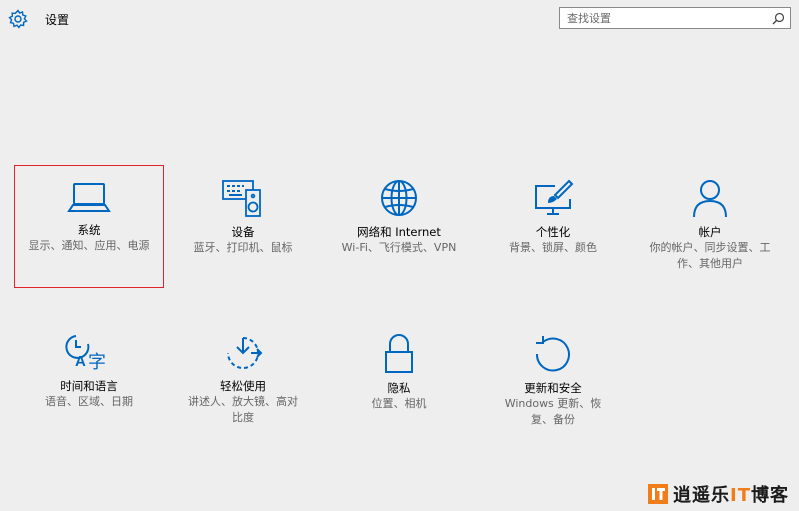  Describe the element at coordinates (740, 495) in the screenshot. I see `watermark-accent: IT` at that location.